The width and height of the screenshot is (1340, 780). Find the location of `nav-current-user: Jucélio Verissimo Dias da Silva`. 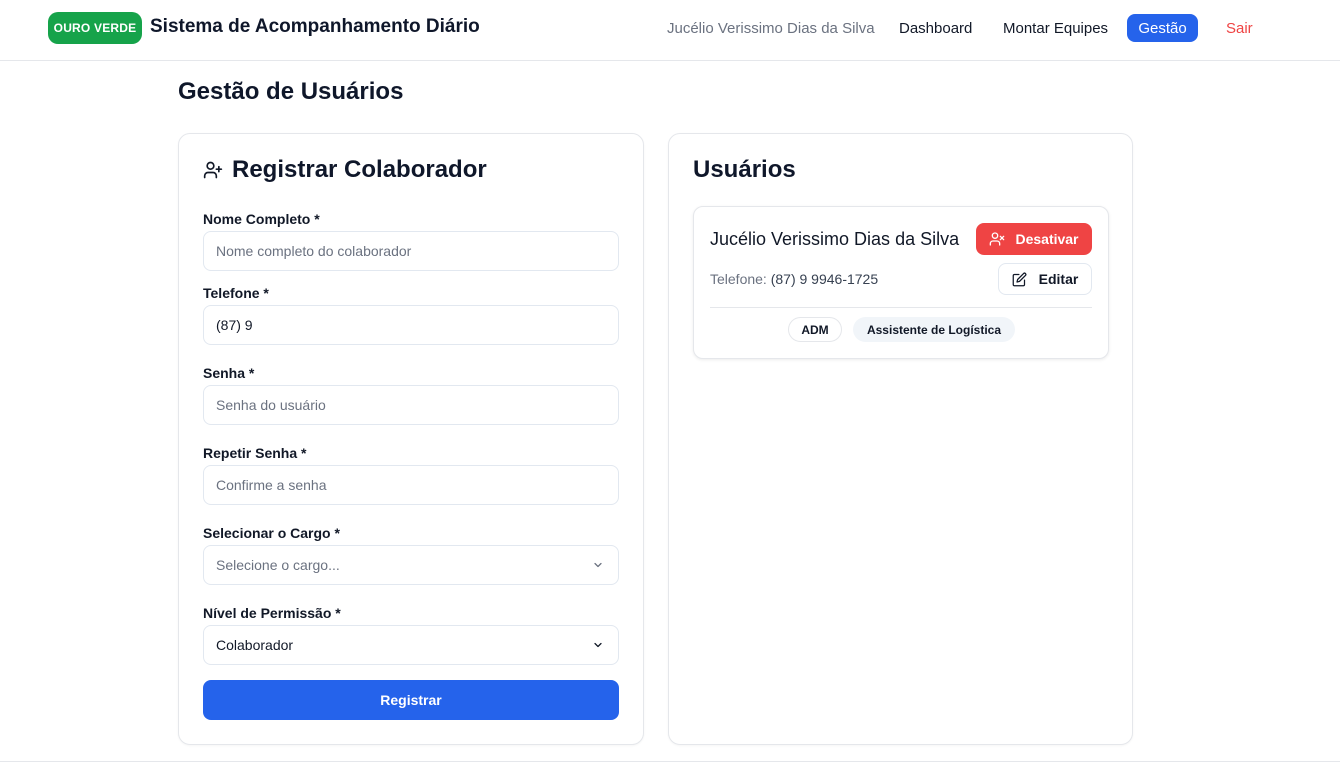

nav-current-user: Jucélio Verissimo Dias da Silva is located at coordinates (771, 28).